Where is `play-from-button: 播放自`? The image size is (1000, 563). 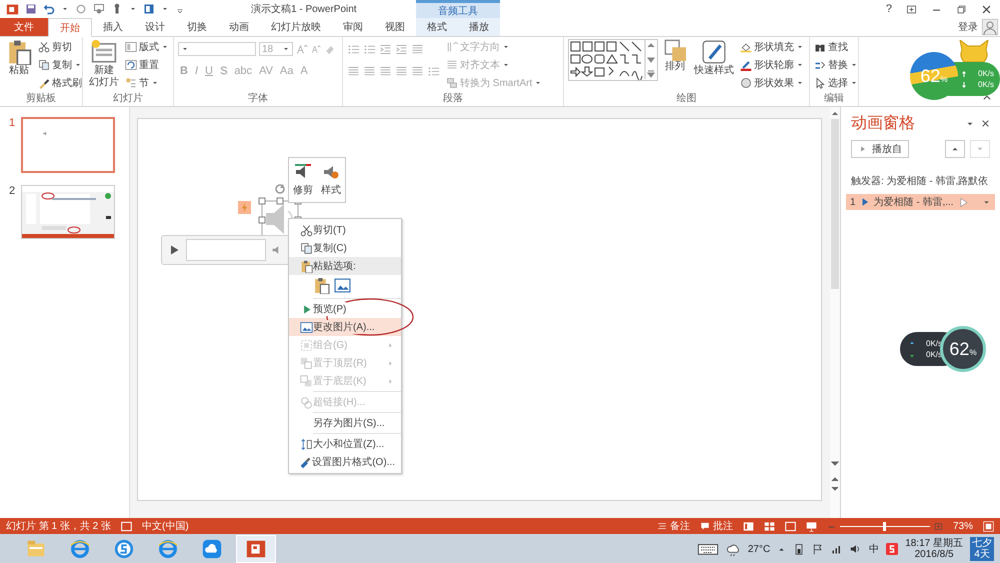 play-from-button: 播放自 is located at coordinates (880, 149).